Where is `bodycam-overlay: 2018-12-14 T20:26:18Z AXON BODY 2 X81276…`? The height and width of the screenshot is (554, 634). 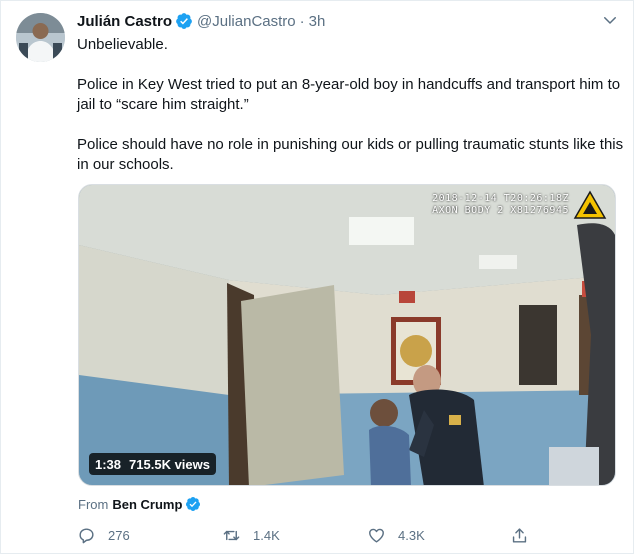
bodycam-overlay: 2018-12-14 T20:26:18Z AXON BODY 2 X81276… is located at coordinates (500, 205).